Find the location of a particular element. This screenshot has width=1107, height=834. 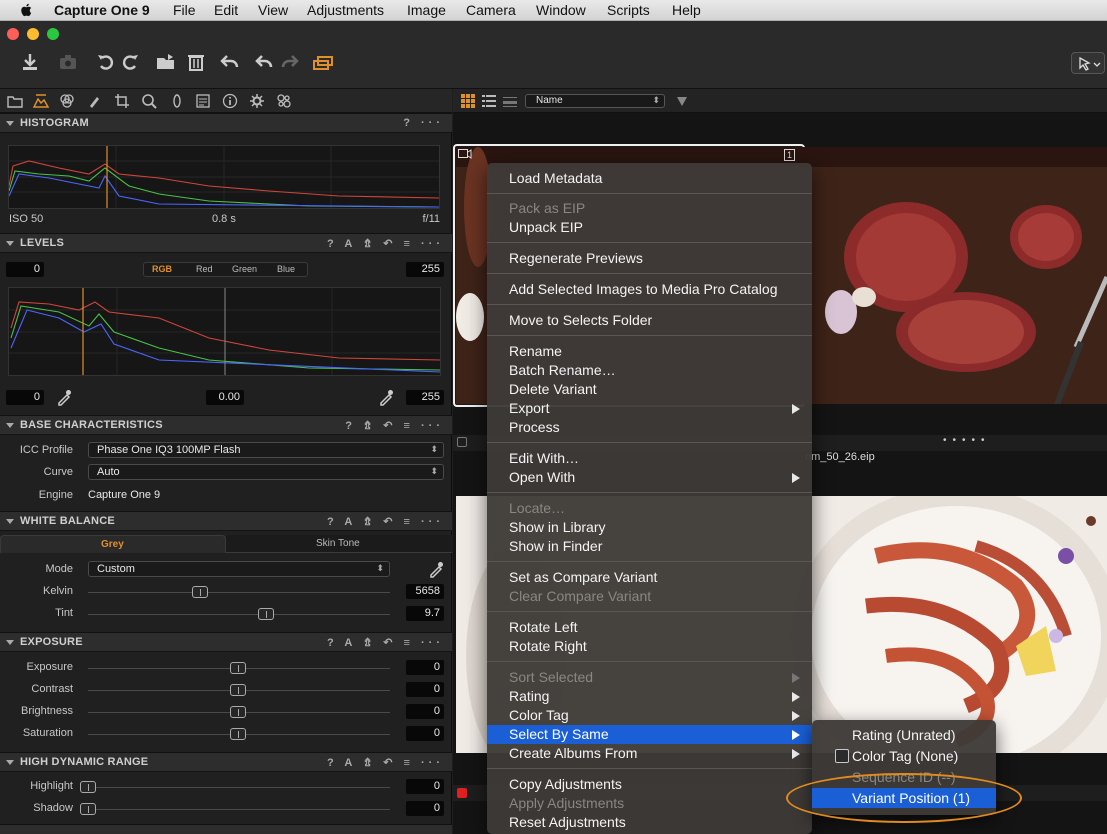

channel-green: Green is located at coordinates (244, 269).